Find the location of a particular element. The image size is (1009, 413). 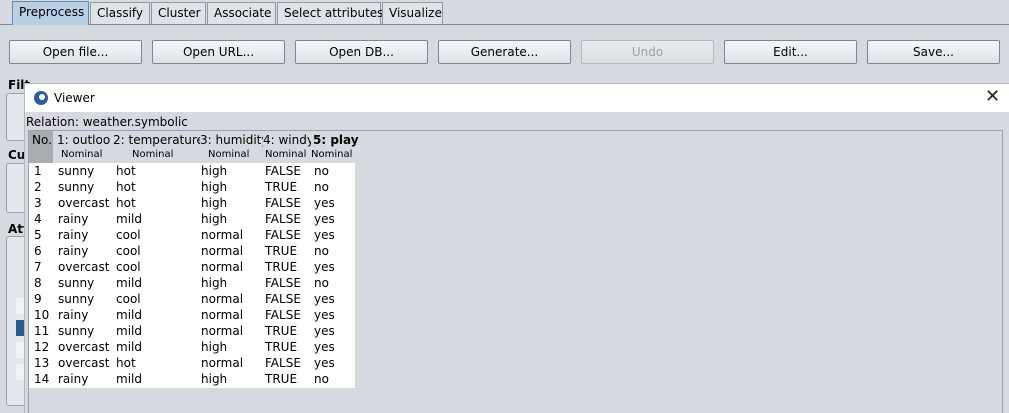

undo-button: Undo is located at coordinates (647, 52).